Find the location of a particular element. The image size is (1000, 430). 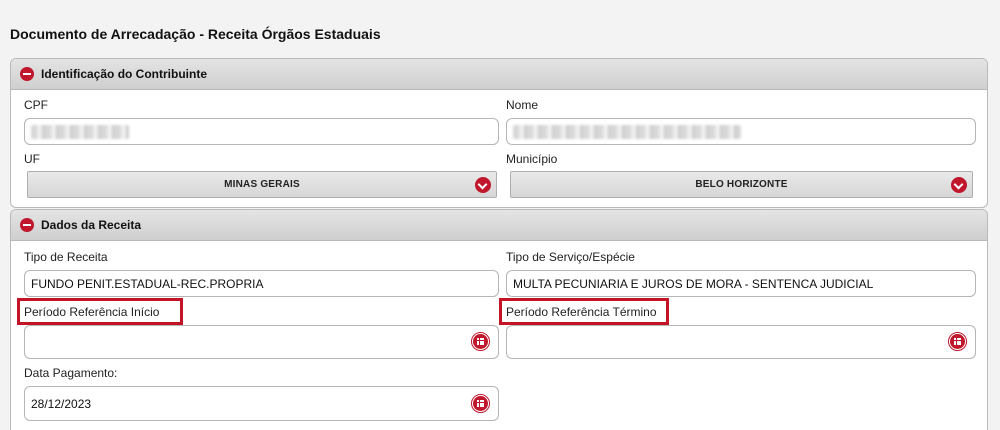

data-pagamento-field: 28/12/2023 is located at coordinates (261, 403).